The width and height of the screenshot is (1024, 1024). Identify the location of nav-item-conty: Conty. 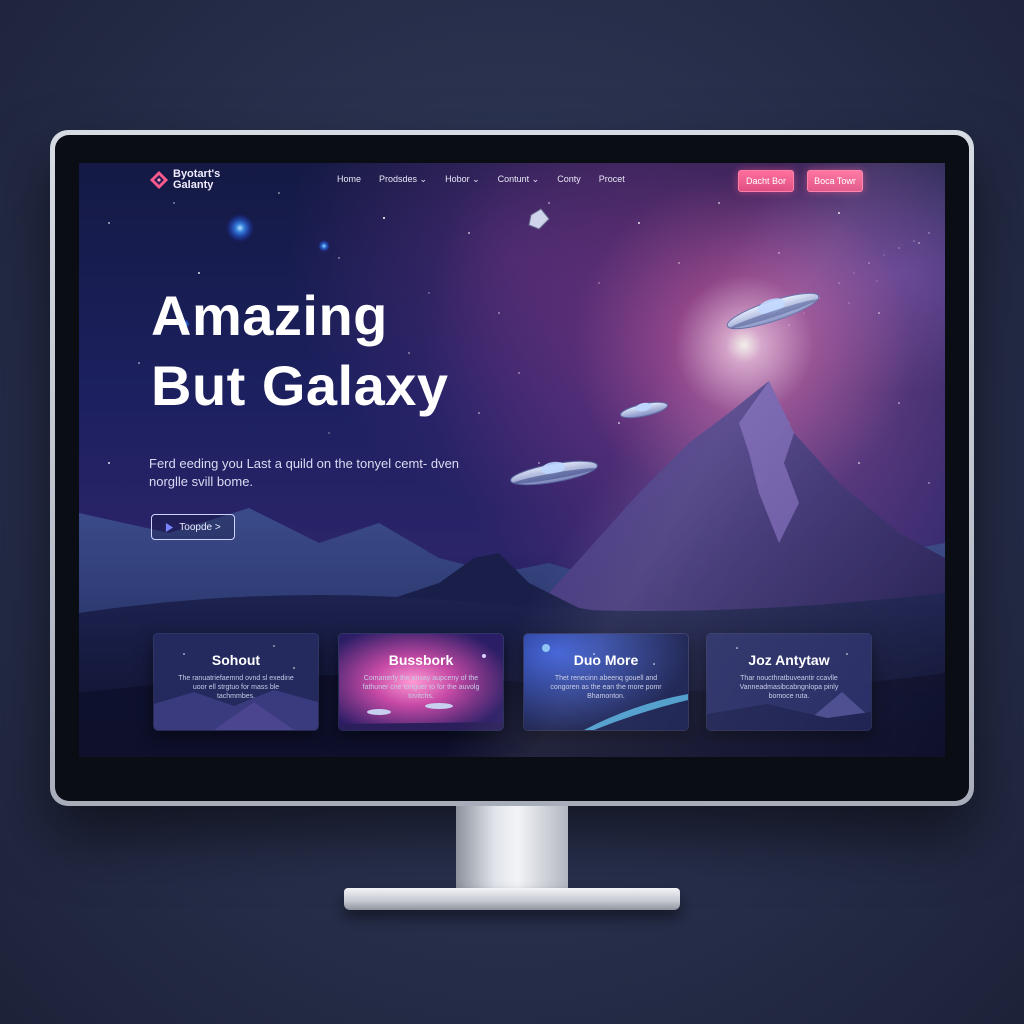
(569, 179).